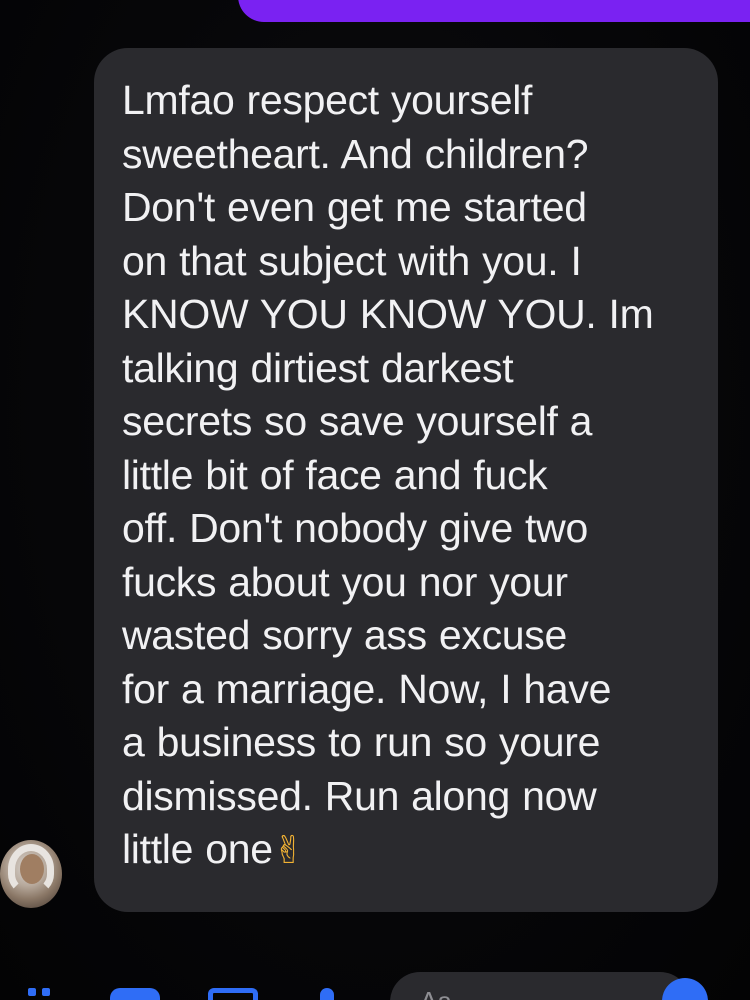 The image size is (750, 1000). What do you see at coordinates (345, 581) in the screenshot?
I see `message-line: fucks about you nor your` at bounding box center [345, 581].